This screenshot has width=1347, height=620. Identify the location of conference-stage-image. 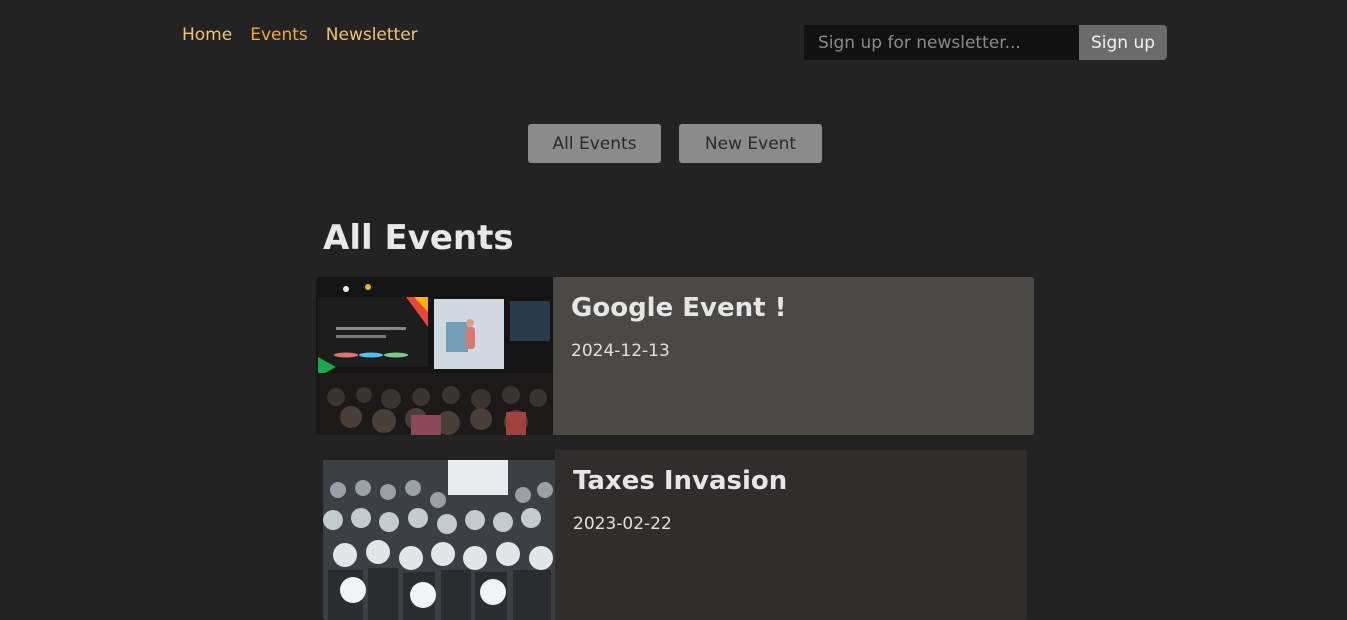
(434, 356).